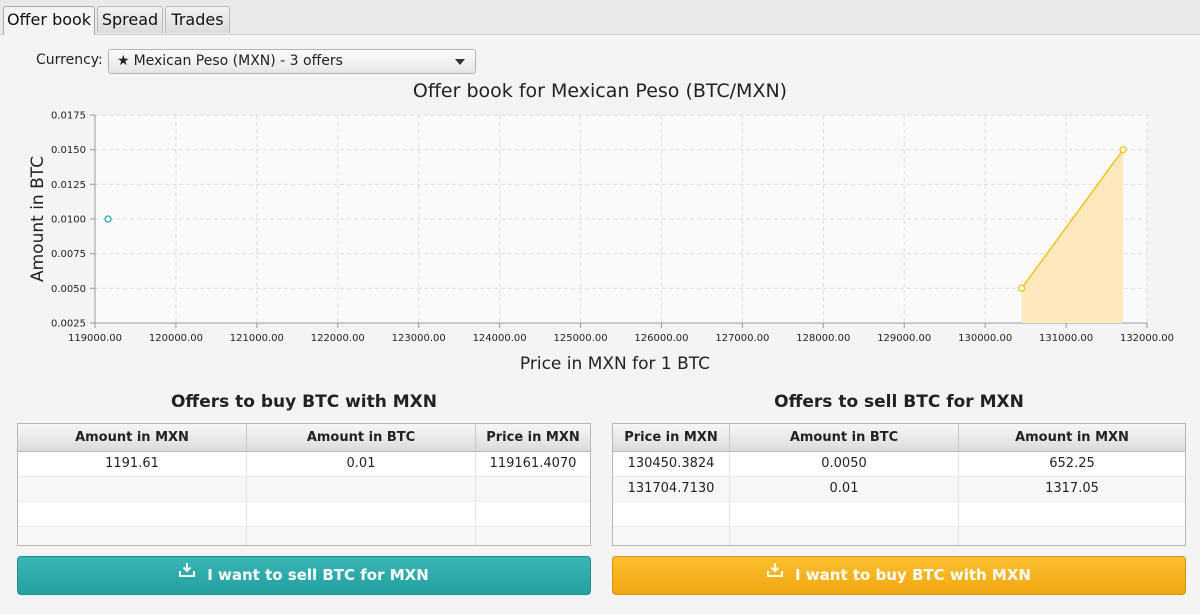 The image size is (1200, 614). I want to click on x-tick-label: 127000.00, so click(742, 338).